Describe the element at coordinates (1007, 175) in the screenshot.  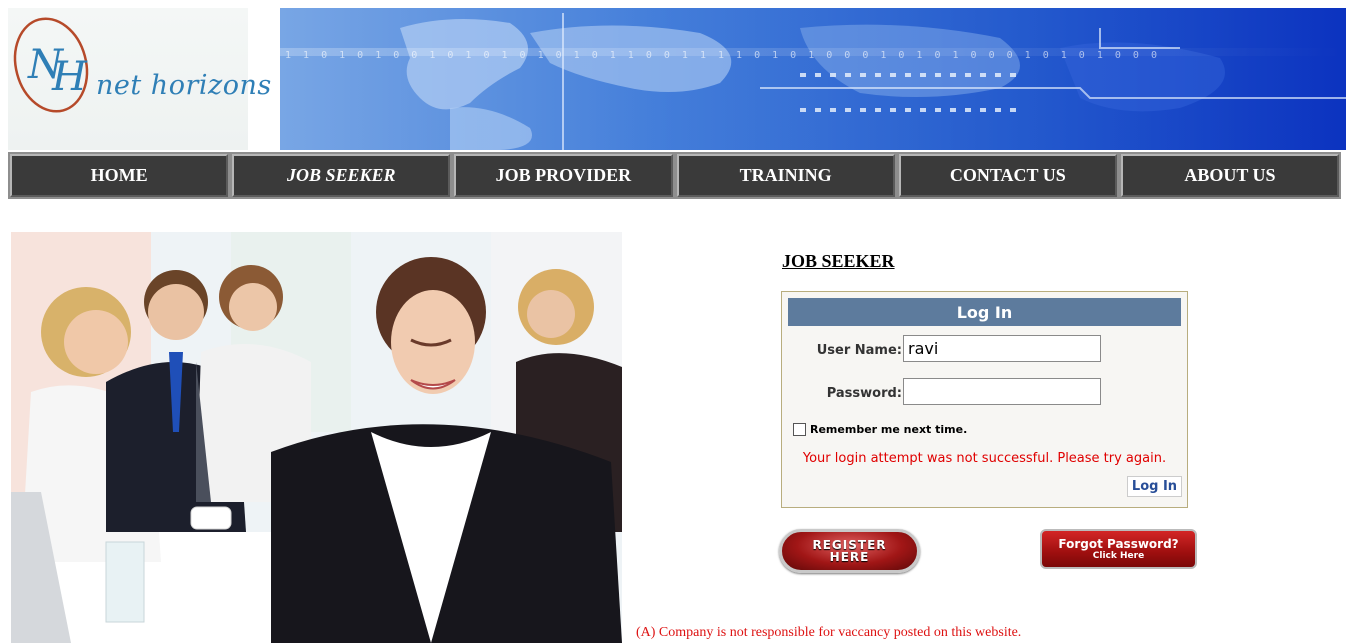
I see `nav-contact-us: CONTACT US` at that location.